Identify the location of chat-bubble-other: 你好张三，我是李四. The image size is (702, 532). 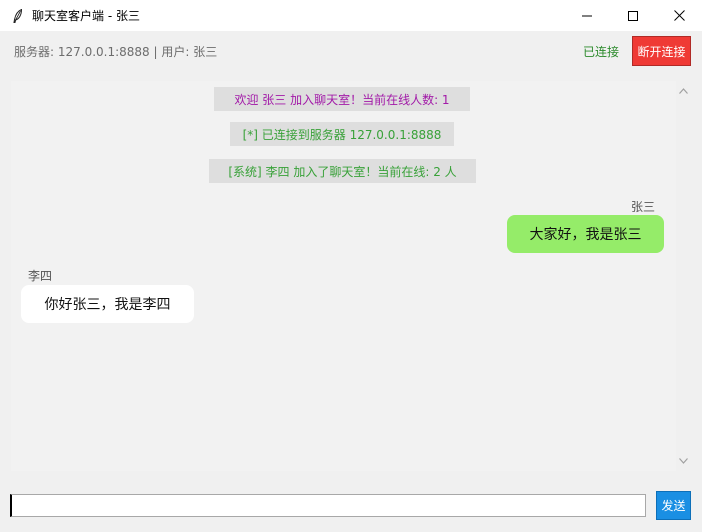
(107, 304).